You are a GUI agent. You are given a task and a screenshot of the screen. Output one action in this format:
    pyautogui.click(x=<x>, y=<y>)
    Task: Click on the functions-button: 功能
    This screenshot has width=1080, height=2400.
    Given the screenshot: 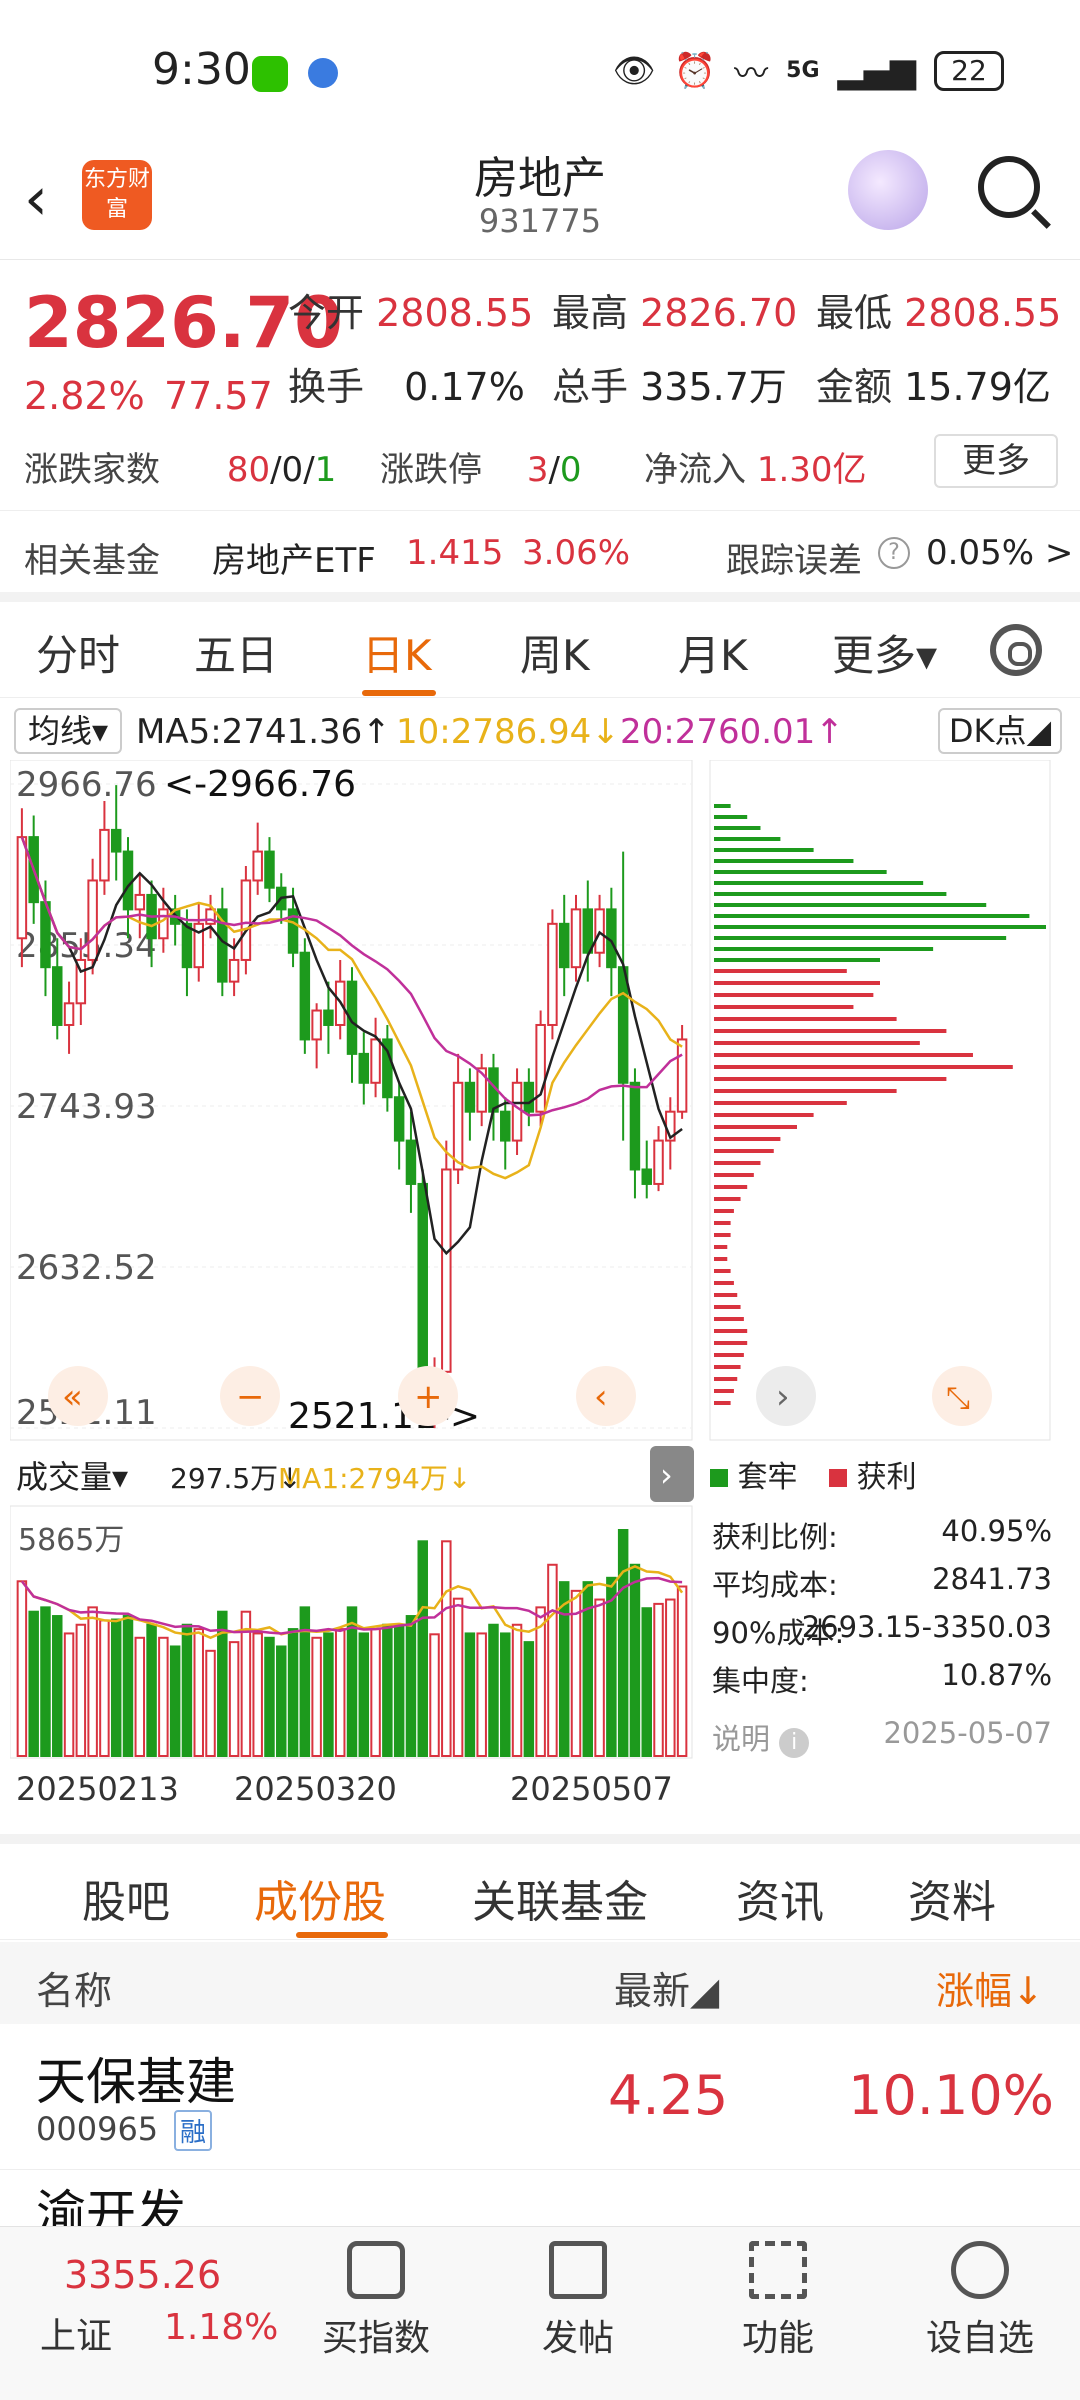 What is the action you would take?
    pyautogui.click(x=778, y=2294)
    